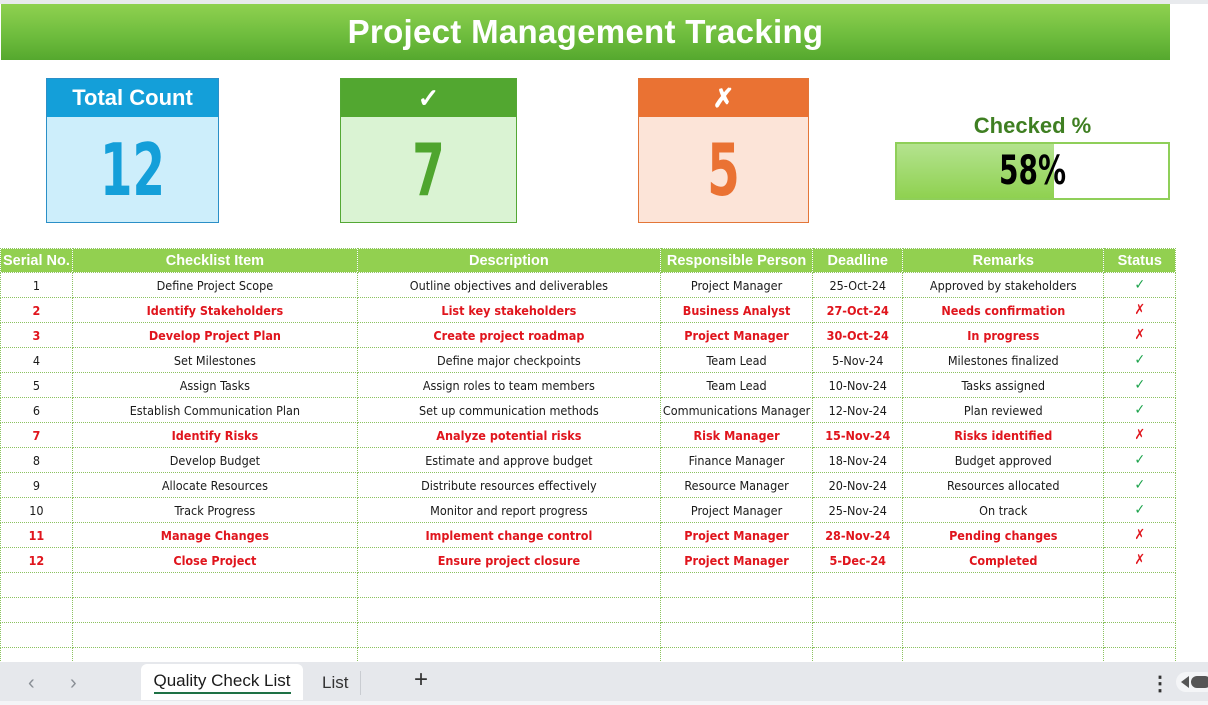 Image resolution: width=1208 pixels, height=705 pixels. Describe the element at coordinates (1003, 260) in the screenshot. I see `header-remarks: Remarks` at that location.